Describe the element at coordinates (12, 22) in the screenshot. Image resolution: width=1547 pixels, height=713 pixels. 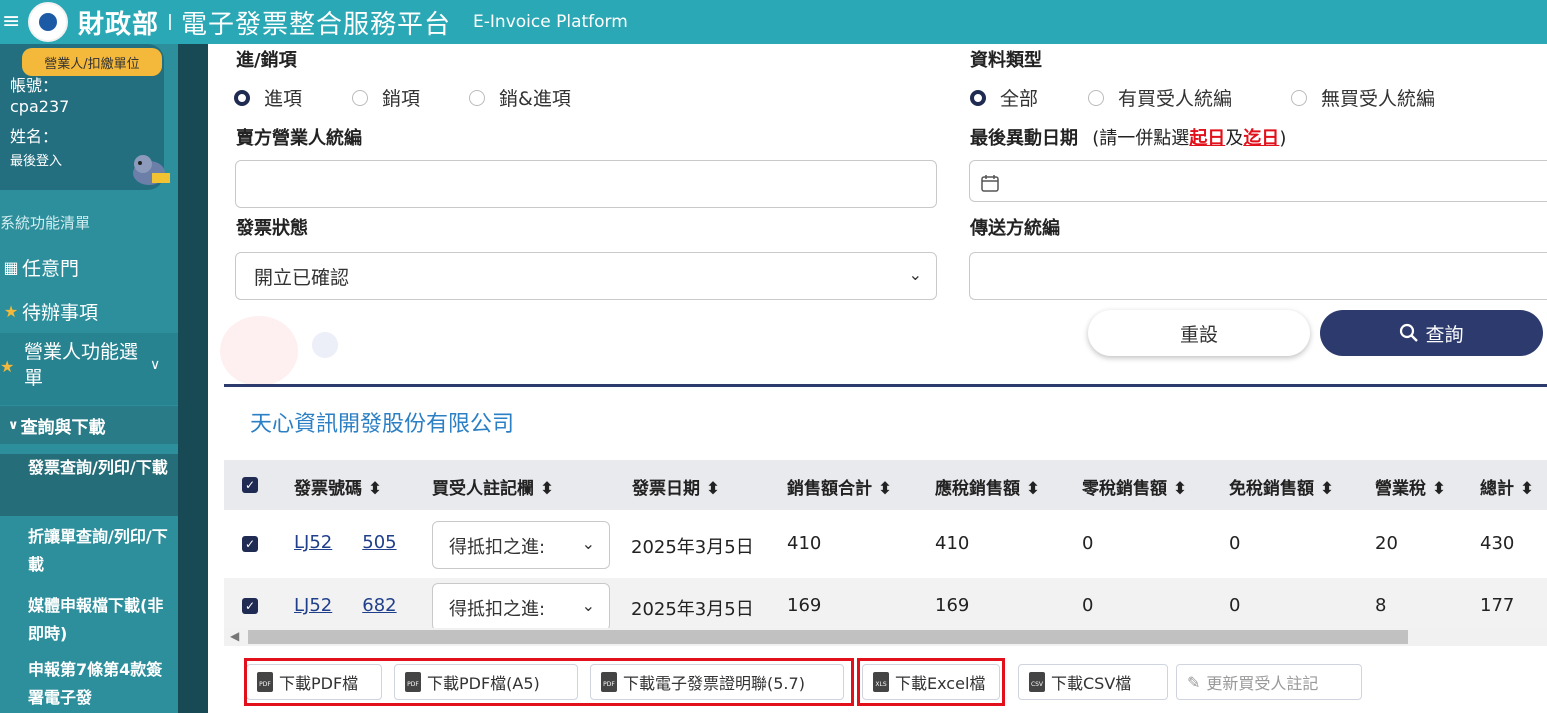
I see `menu-icon: ≡` at that location.